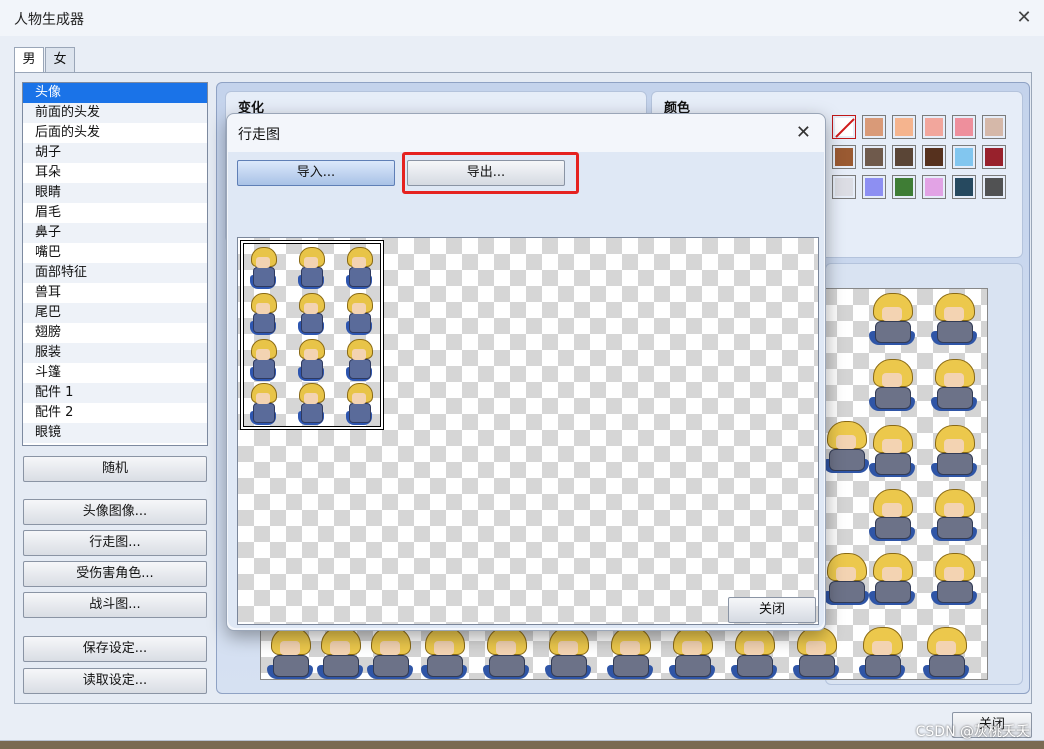 The image size is (1044, 749). I want to click on list-item: 前面的头发, so click(115, 113).